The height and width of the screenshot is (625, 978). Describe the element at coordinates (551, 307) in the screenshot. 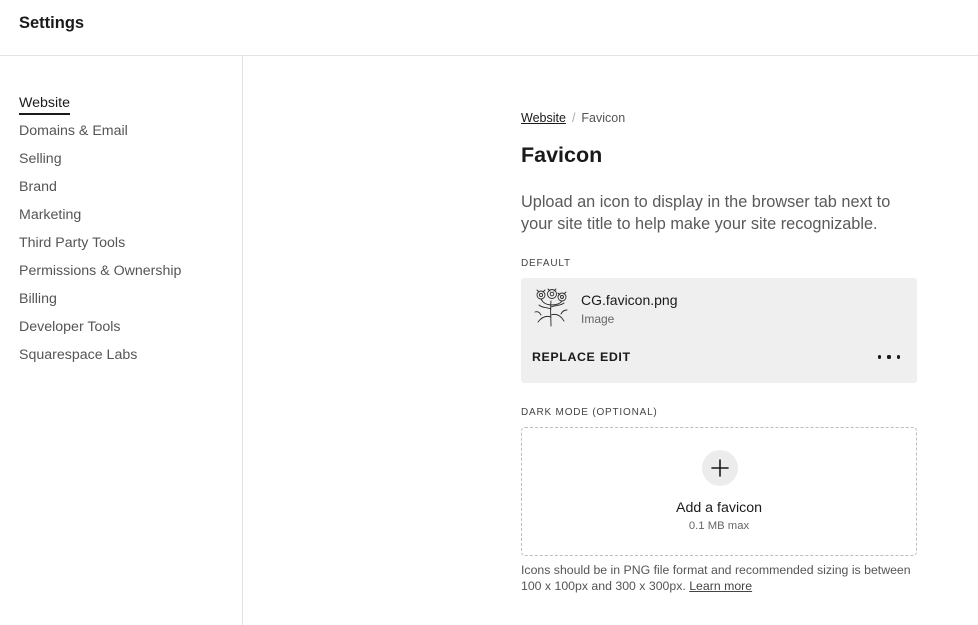

I see `flower-sketch-icon` at that location.